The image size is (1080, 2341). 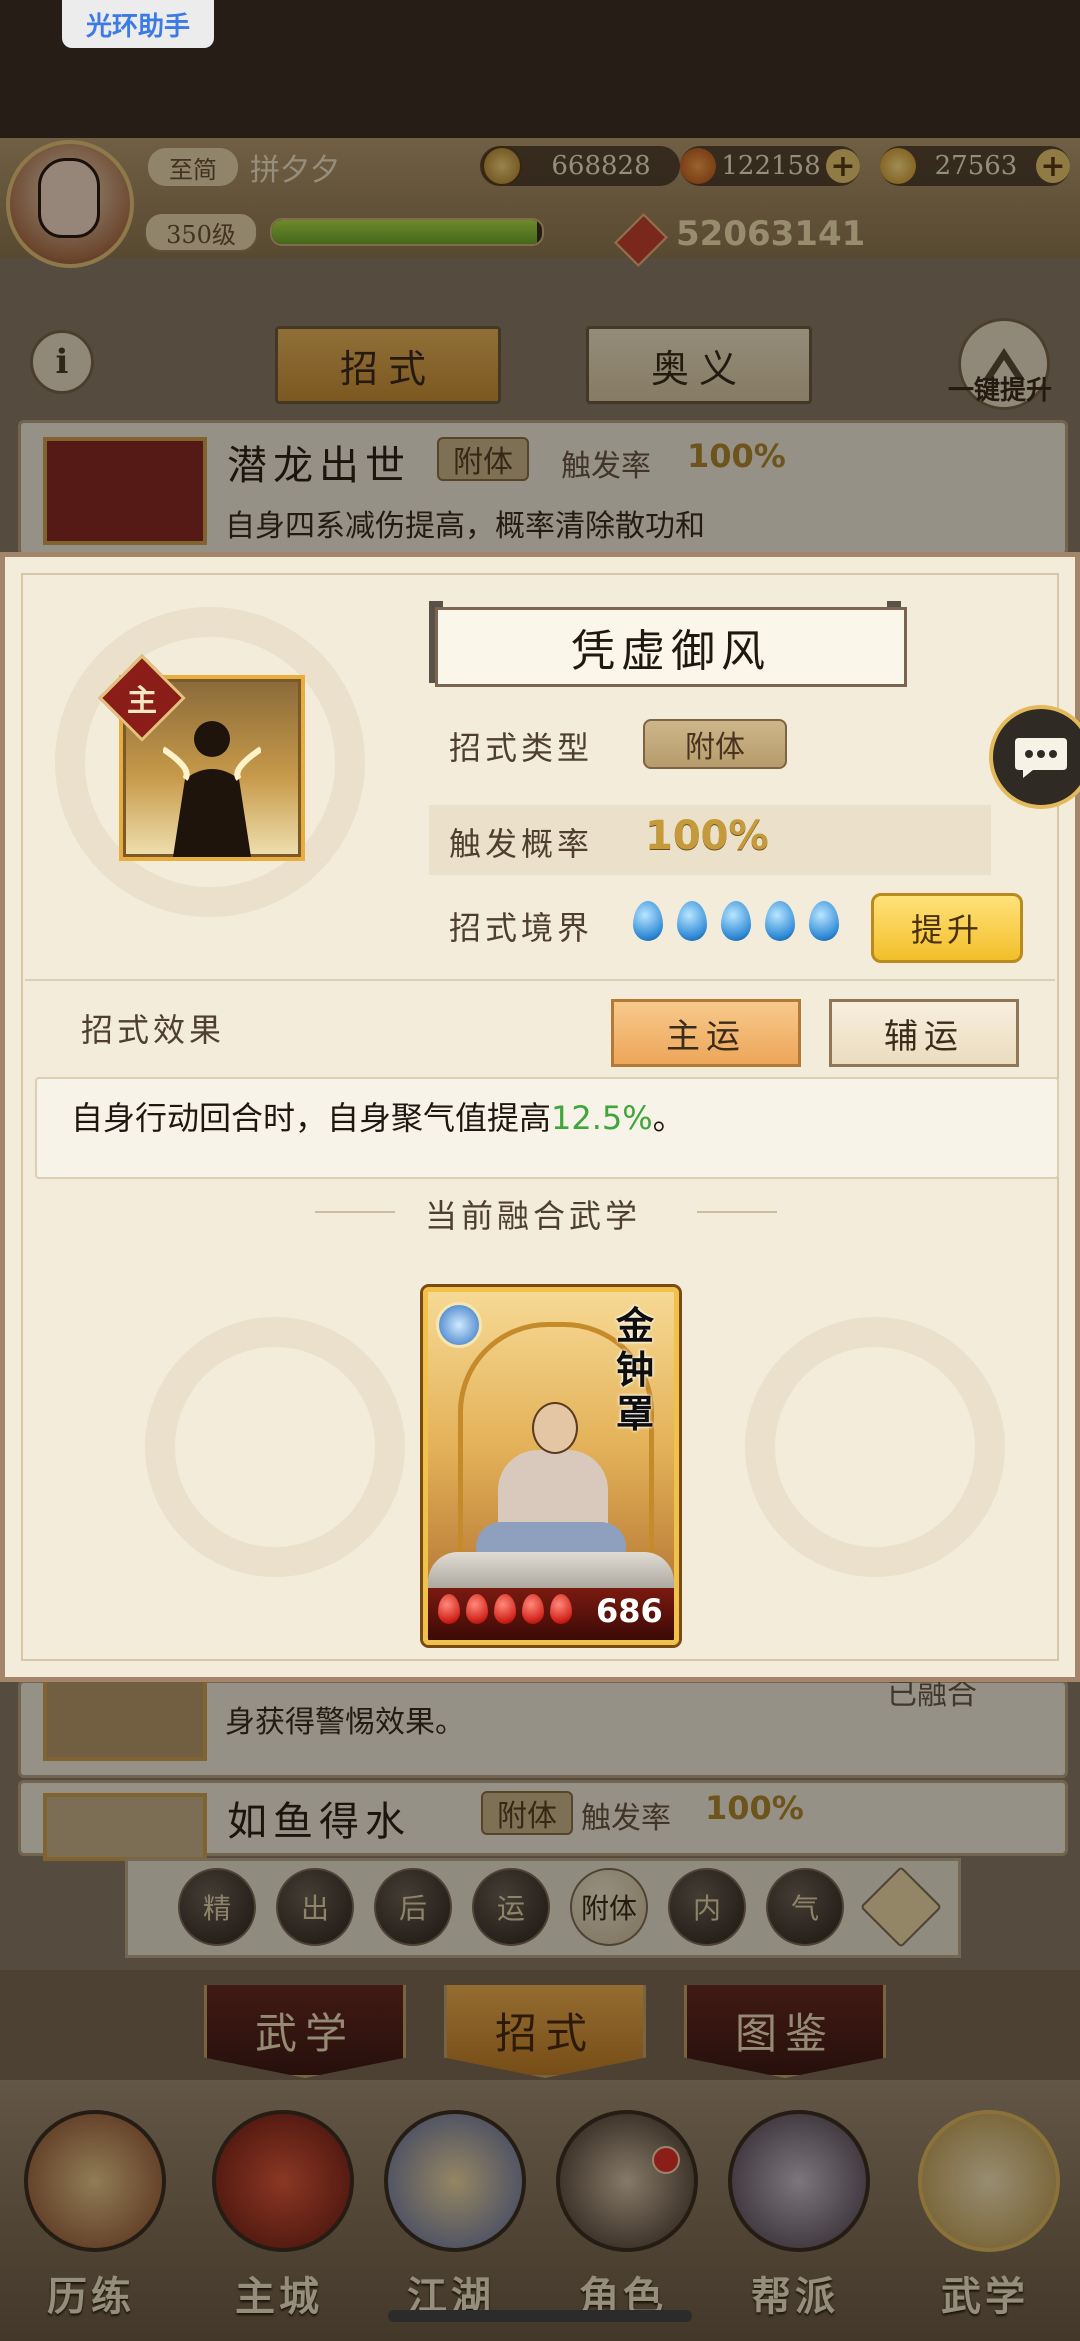 What do you see at coordinates (319, 1822) in the screenshot?
I see `move-title: 如鱼得水` at bounding box center [319, 1822].